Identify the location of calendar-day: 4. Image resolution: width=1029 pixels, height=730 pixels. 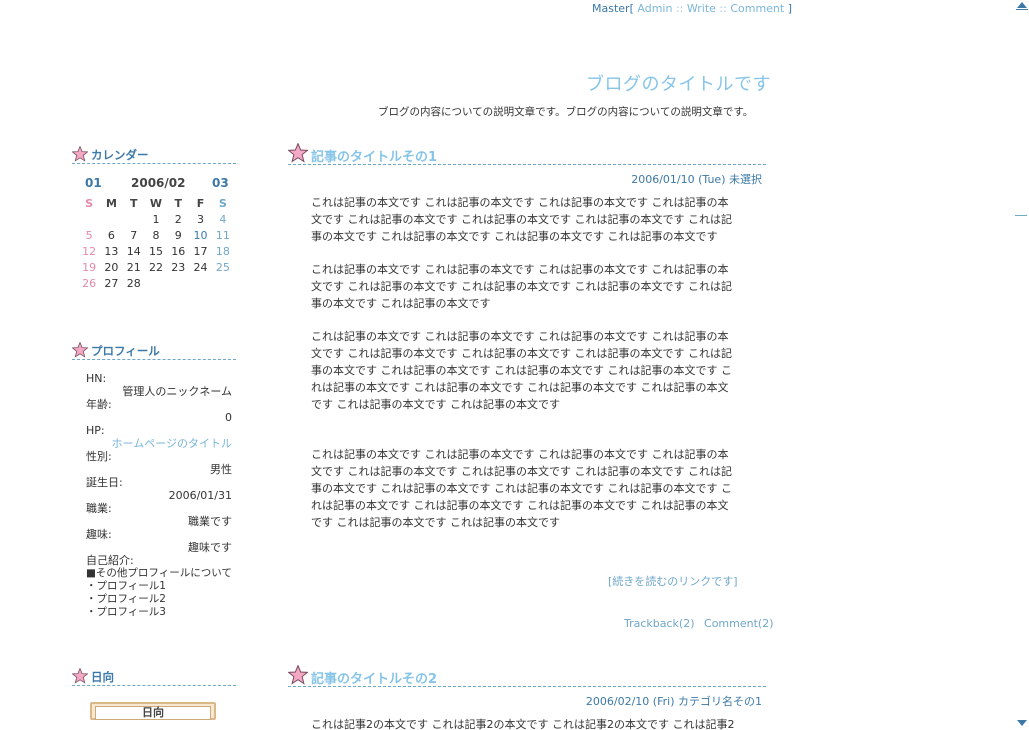
(223, 219).